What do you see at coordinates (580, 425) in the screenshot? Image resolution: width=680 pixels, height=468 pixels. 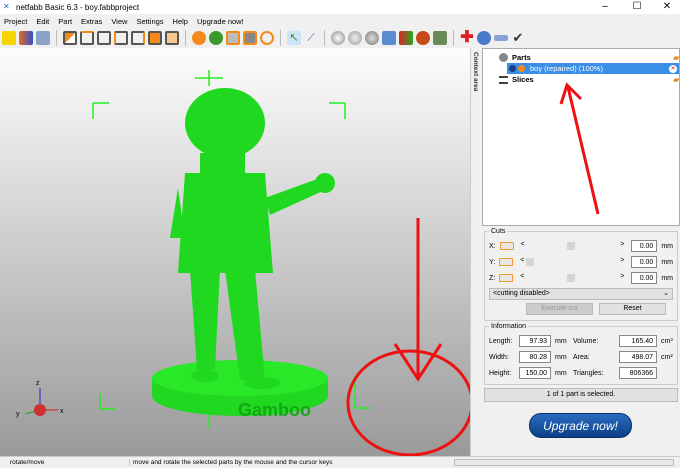 I see `upgrade-now-button: Upgrade now!` at bounding box center [580, 425].